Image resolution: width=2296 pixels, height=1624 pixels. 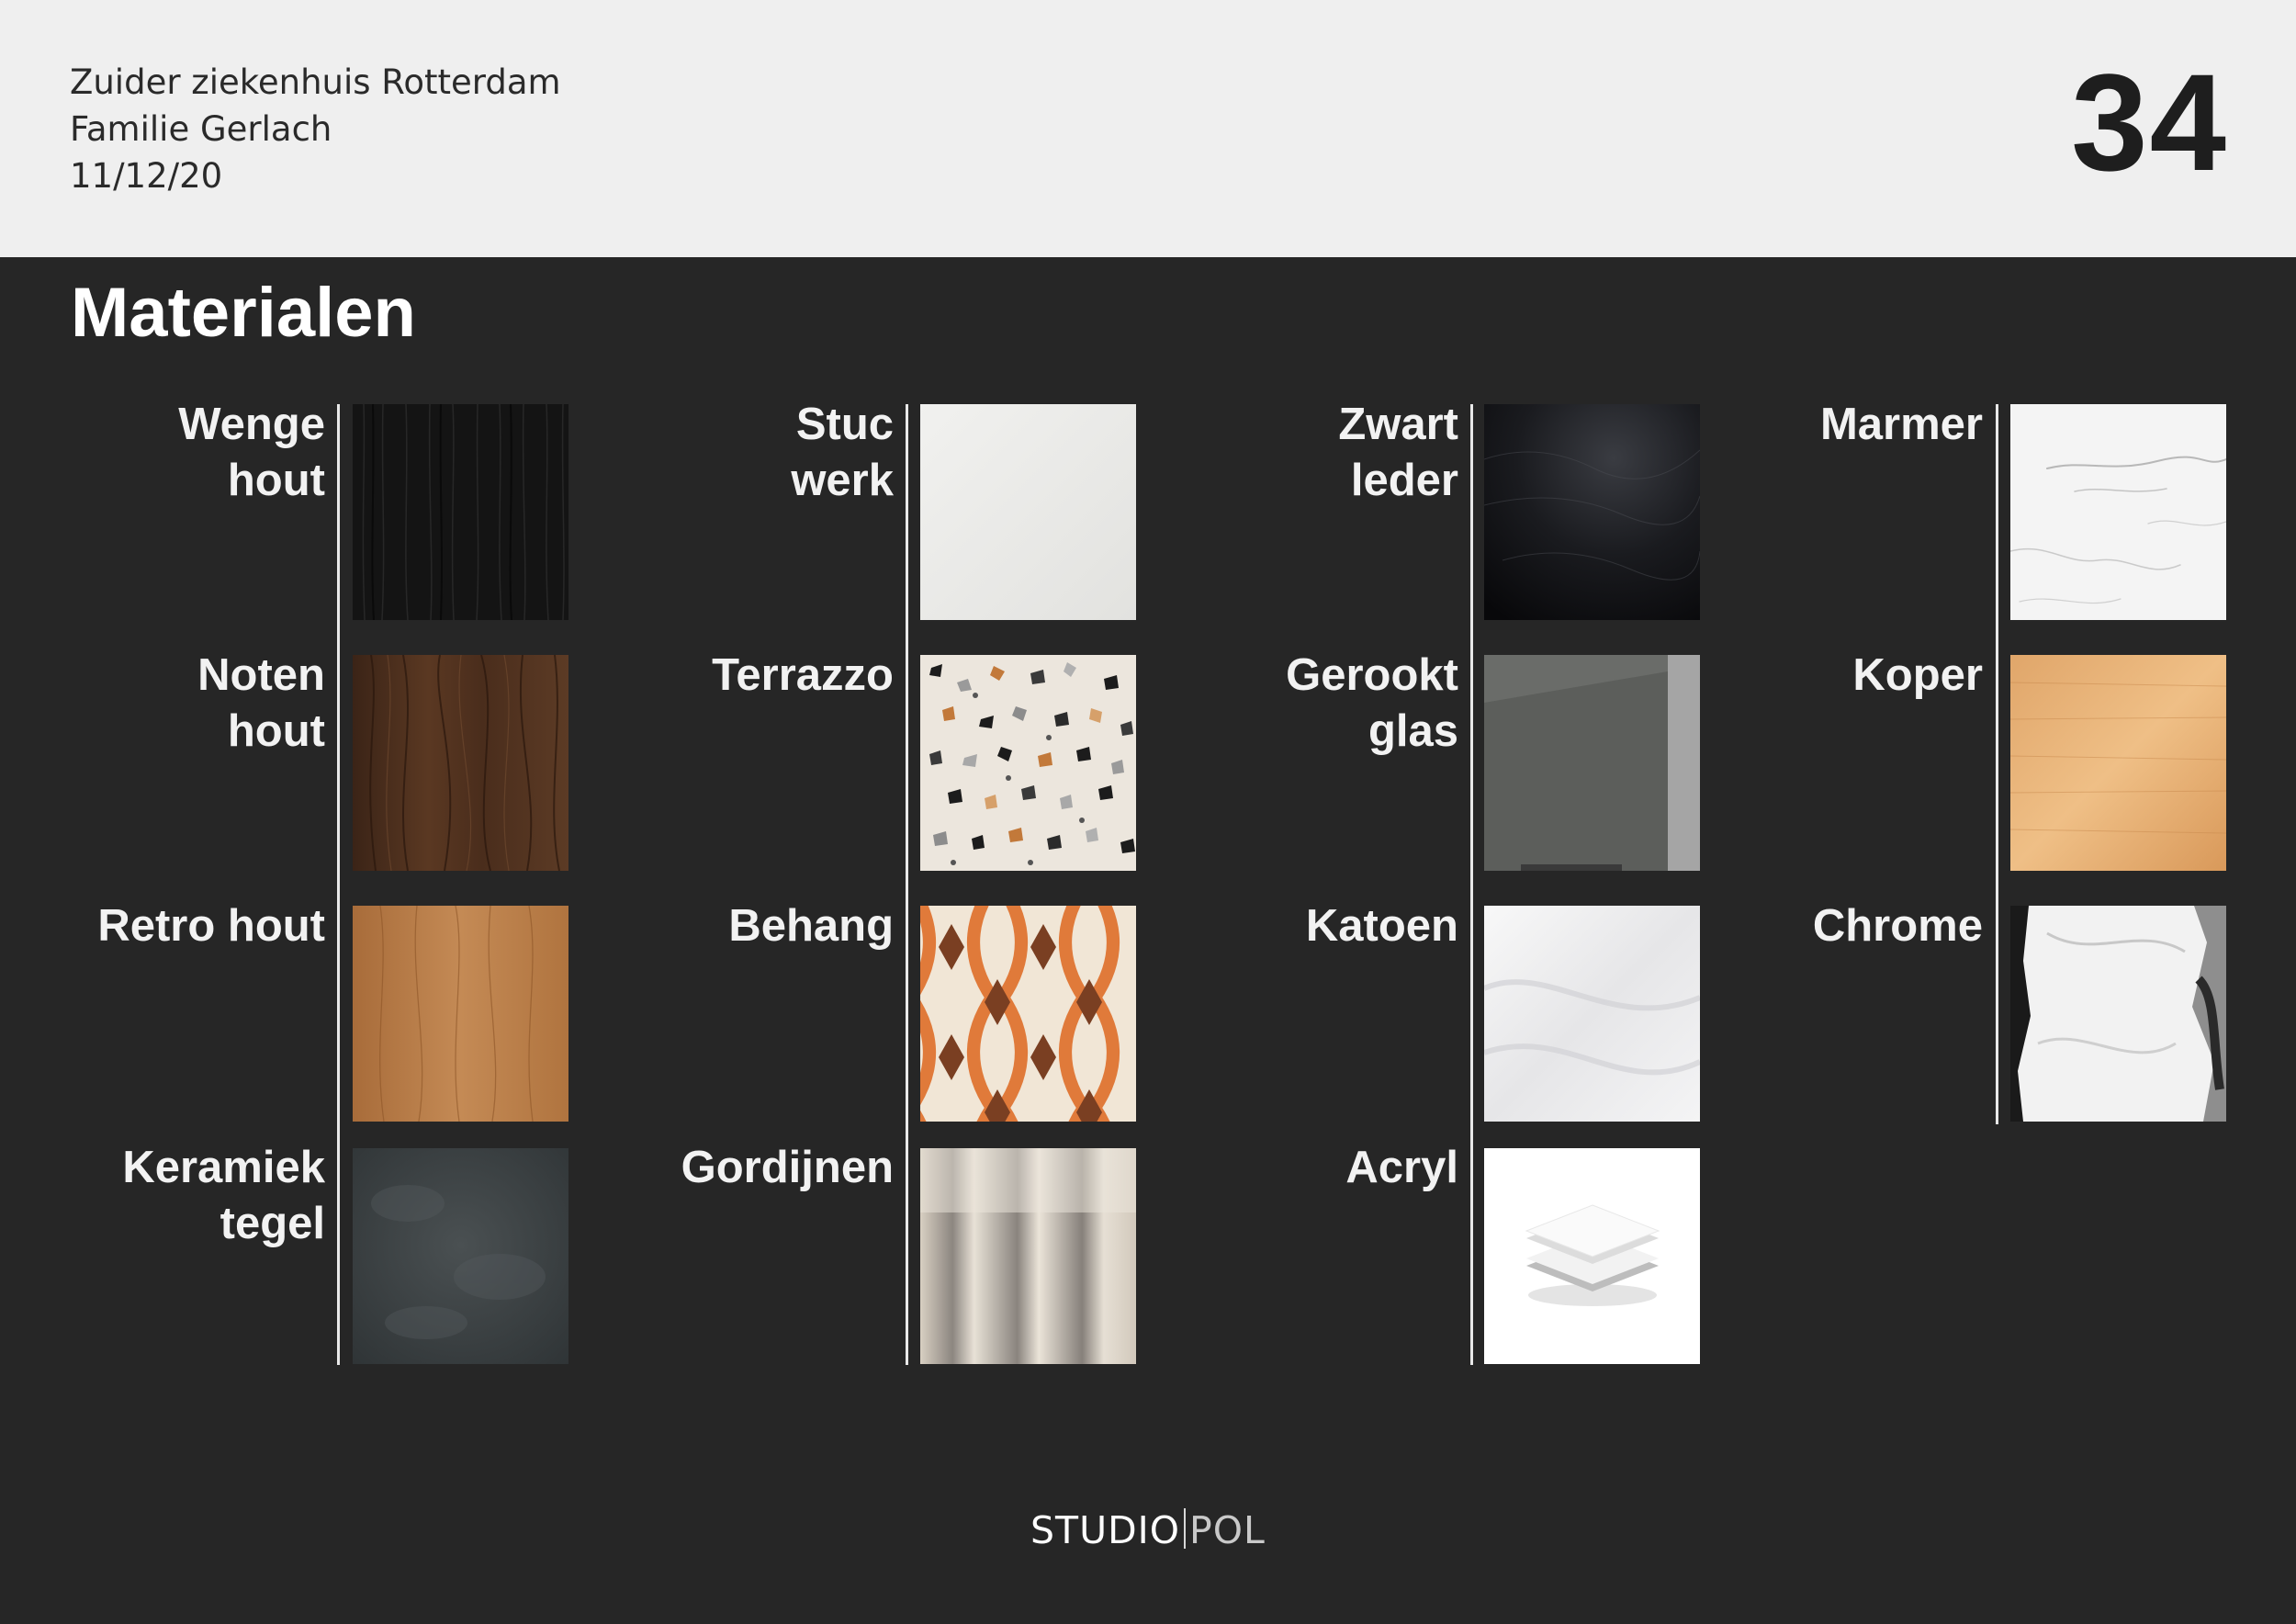 I want to click on black-leather-swatch, so click(x=1592, y=512).